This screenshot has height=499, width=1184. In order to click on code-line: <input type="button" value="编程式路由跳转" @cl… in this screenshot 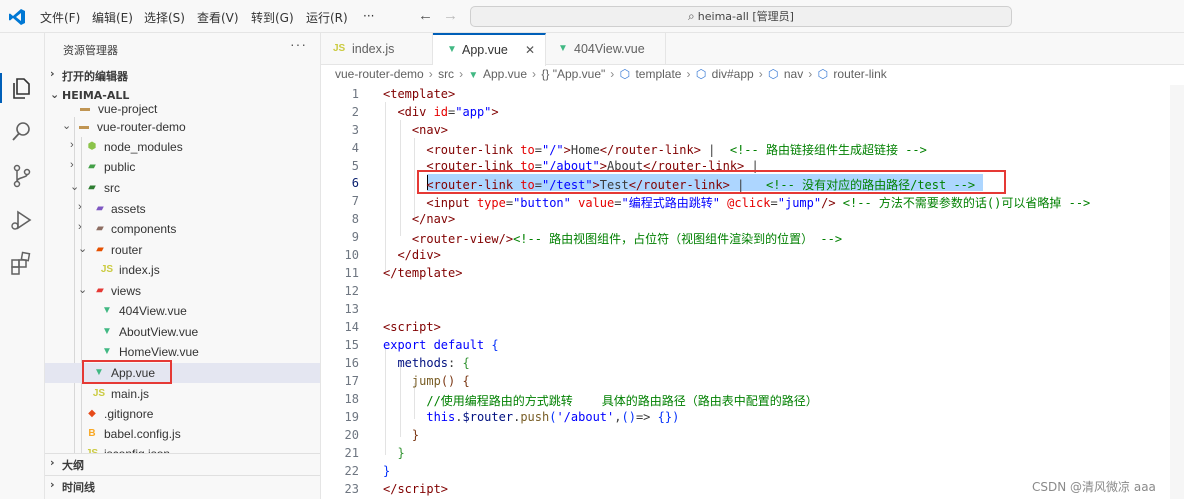, I will do `click(736, 202)`.